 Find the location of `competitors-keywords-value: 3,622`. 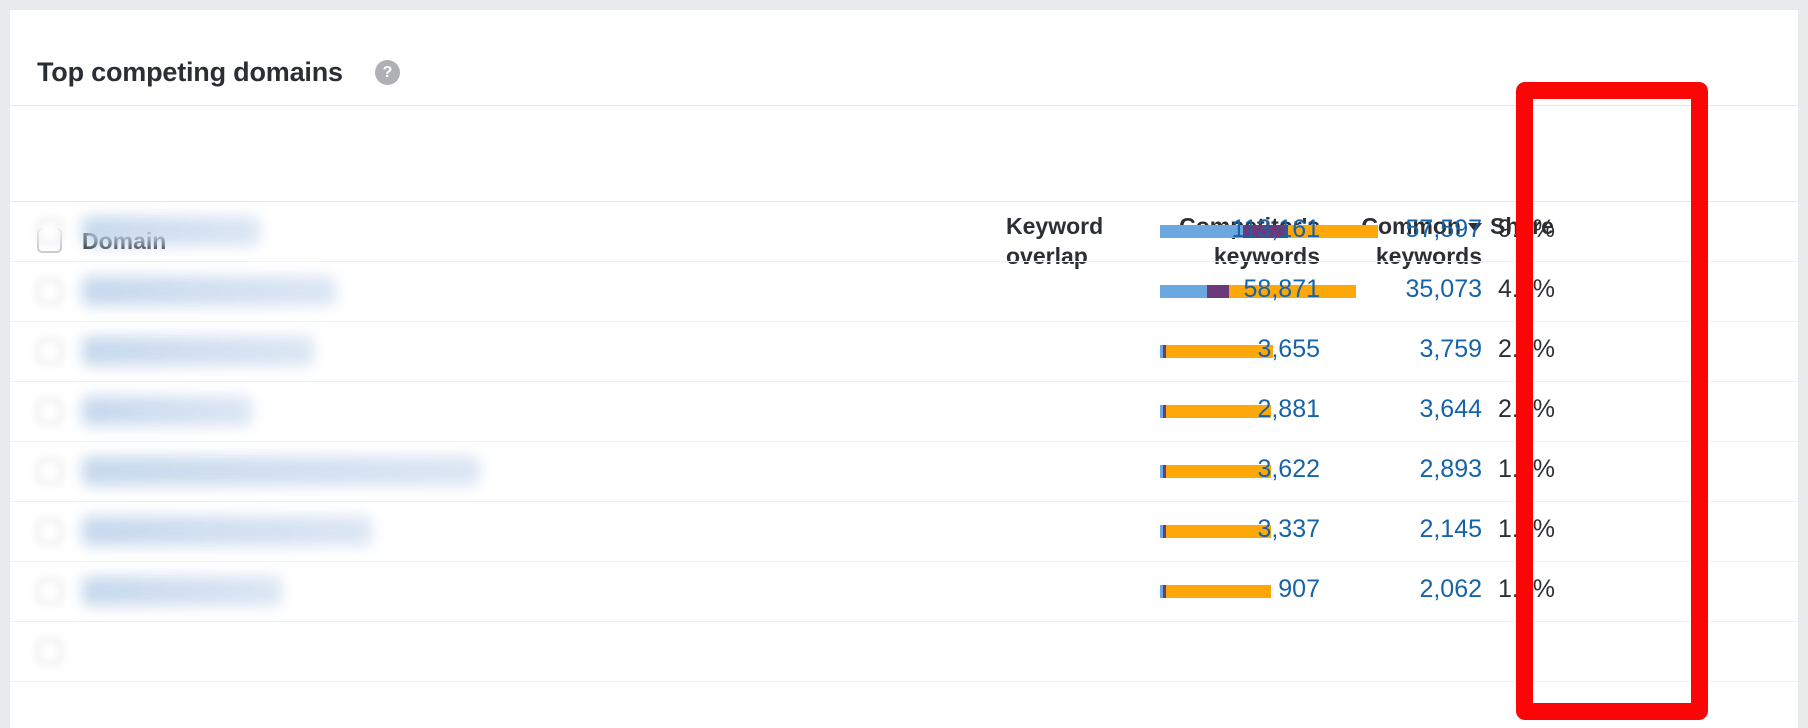

competitors-keywords-value: 3,622 is located at coordinates (1225, 469).